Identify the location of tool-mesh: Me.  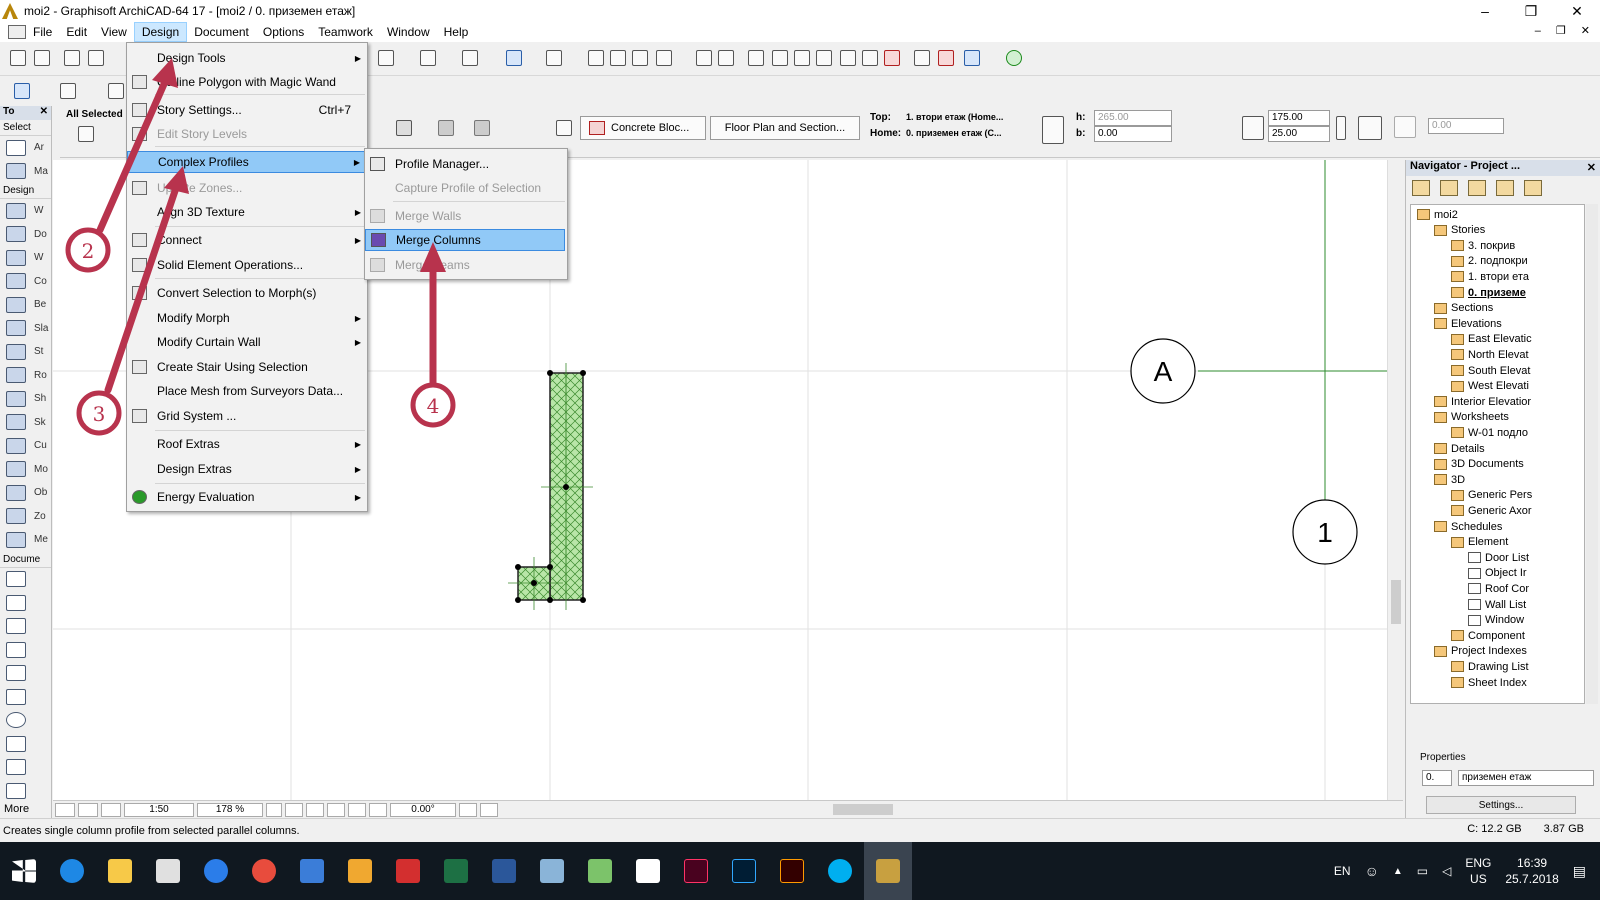
(25, 540).